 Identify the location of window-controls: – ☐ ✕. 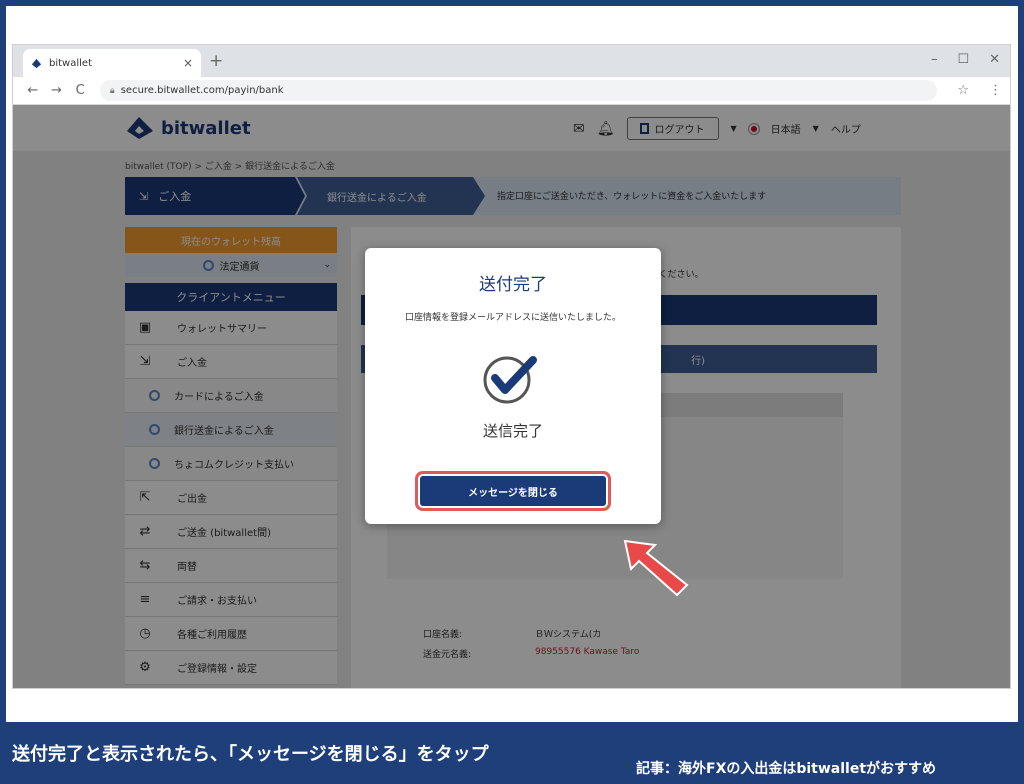
(965, 59).